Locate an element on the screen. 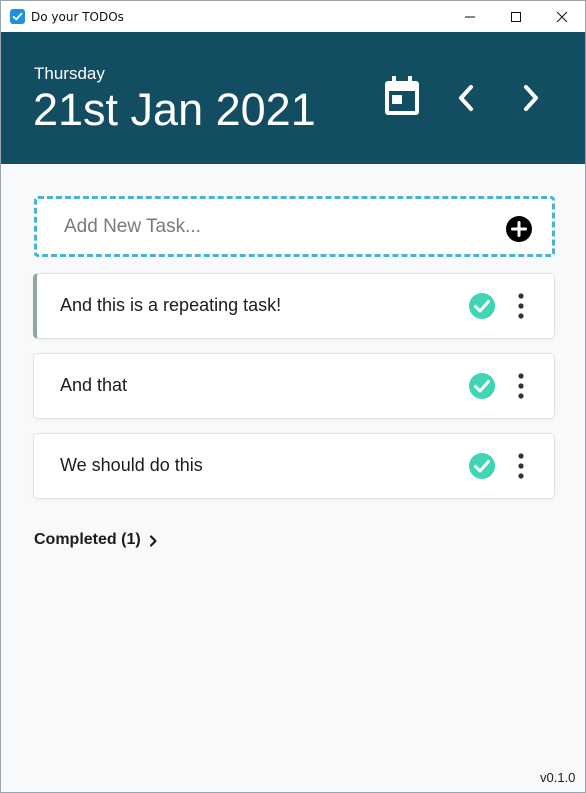  task-card: We should do this is located at coordinates (294, 466).